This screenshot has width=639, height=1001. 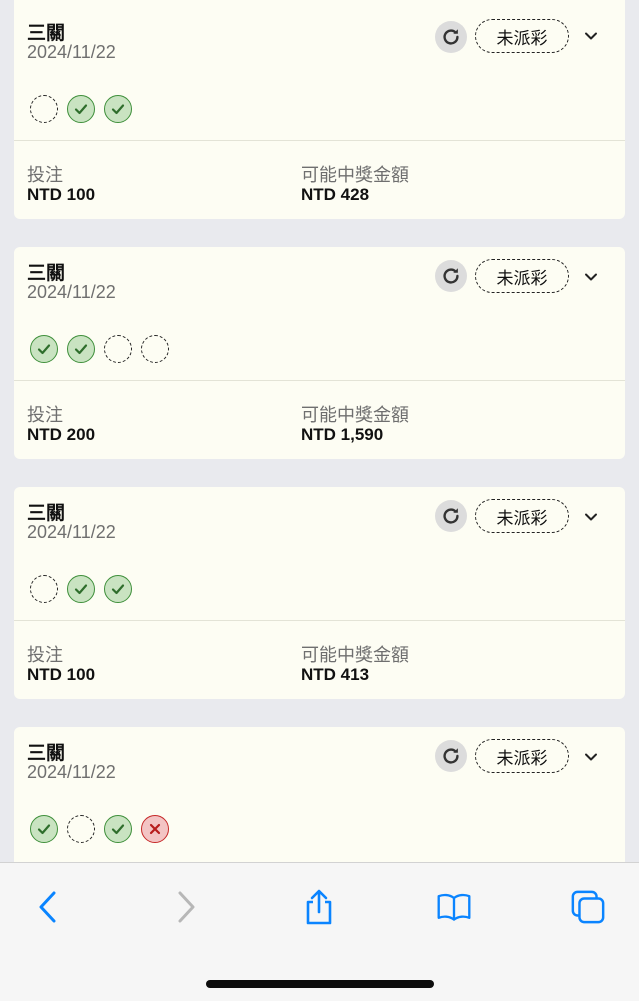 I want to click on share-button, so click(x=319, y=907).